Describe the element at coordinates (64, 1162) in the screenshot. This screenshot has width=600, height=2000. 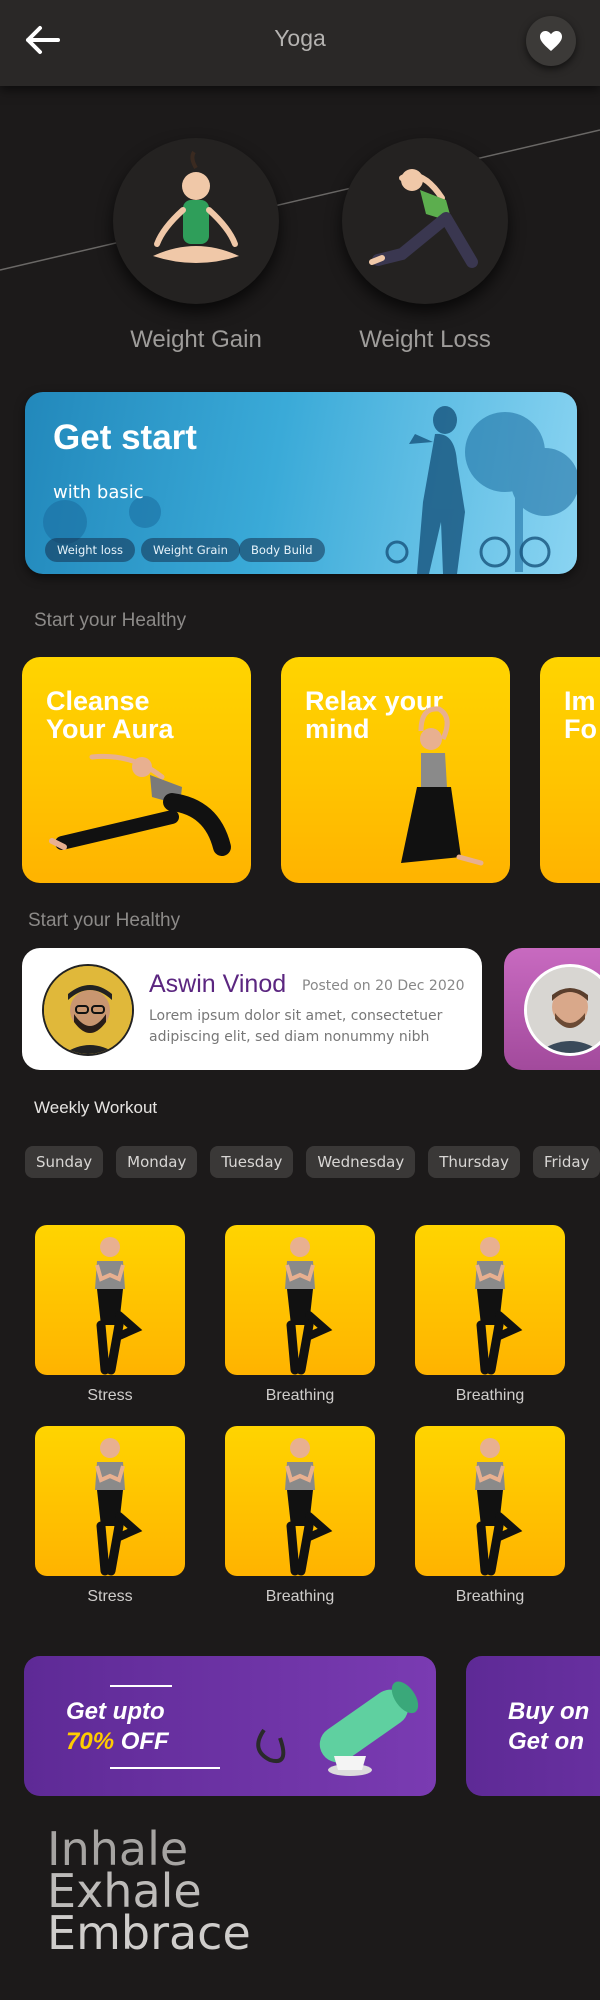
I see `day-chip-sunday: Sunday` at that location.